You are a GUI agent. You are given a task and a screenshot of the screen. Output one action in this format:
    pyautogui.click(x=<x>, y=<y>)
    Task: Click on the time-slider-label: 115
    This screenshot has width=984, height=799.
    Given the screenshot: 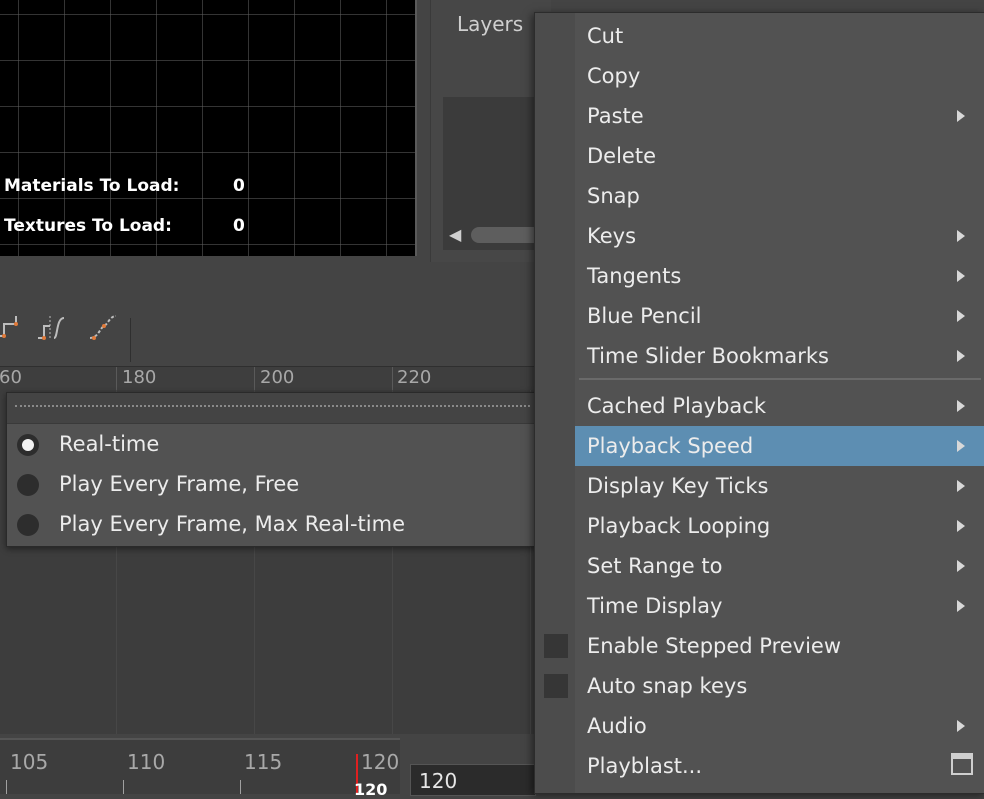 What is the action you would take?
    pyautogui.click(x=263, y=762)
    